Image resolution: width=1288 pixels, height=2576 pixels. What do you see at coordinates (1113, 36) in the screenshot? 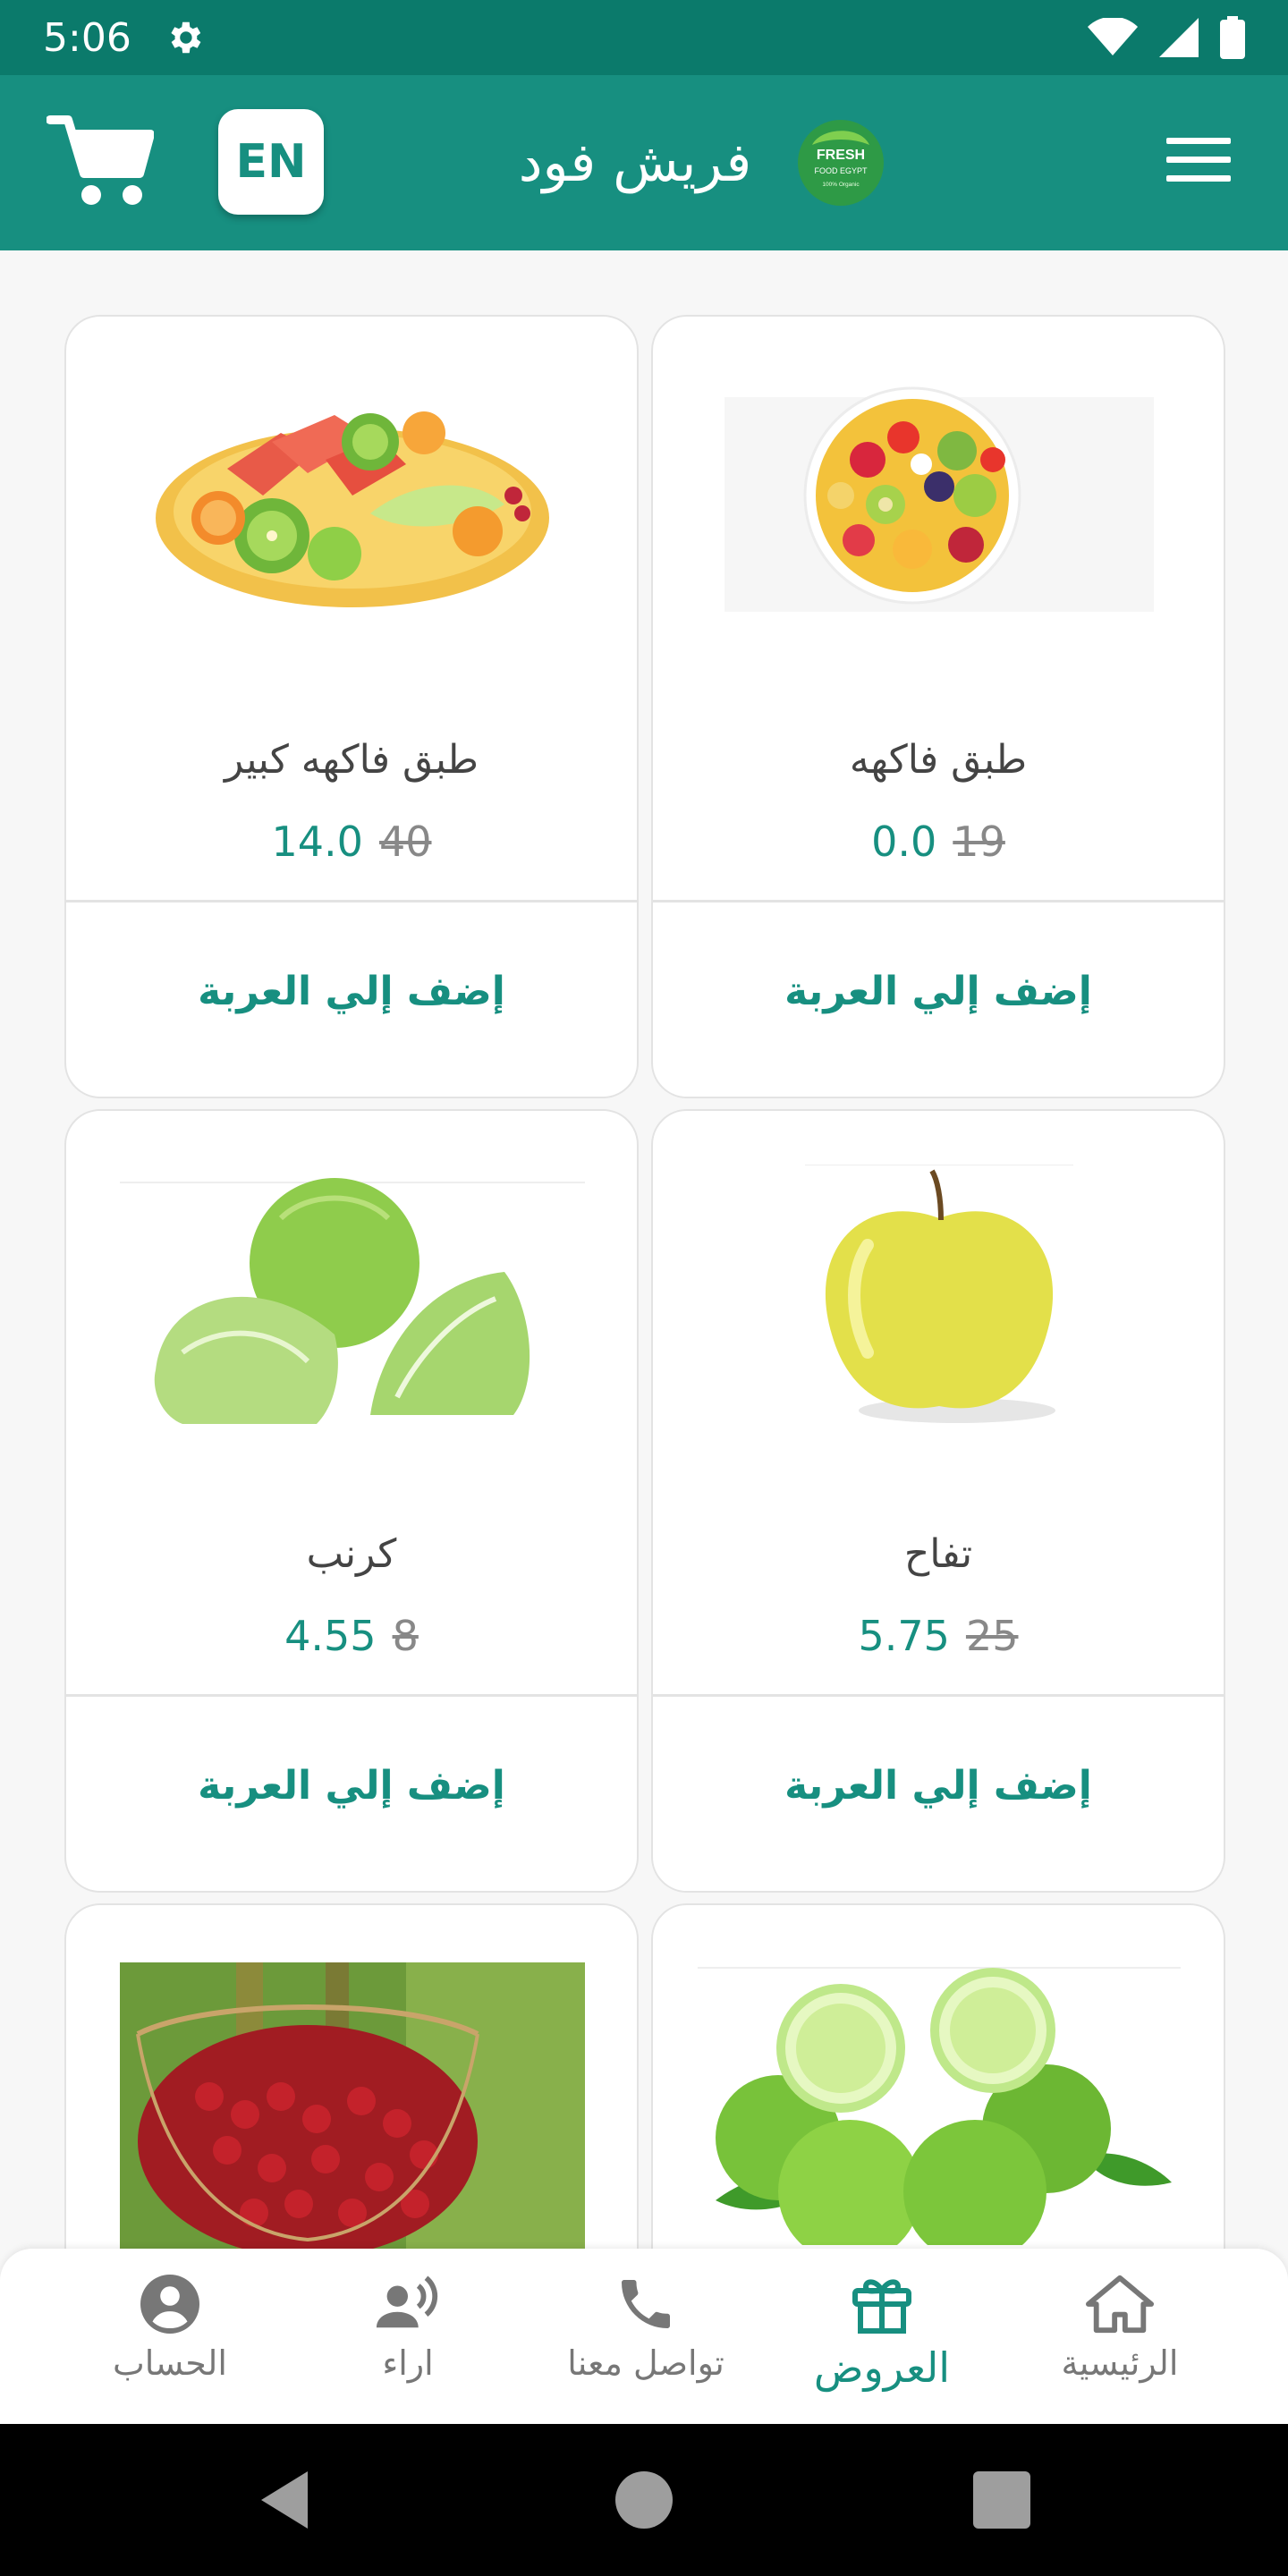
I see `wifi-icon` at bounding box center [1113, 36].